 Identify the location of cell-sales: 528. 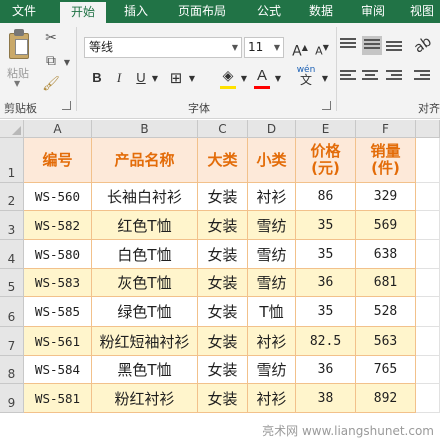
(386, 312).